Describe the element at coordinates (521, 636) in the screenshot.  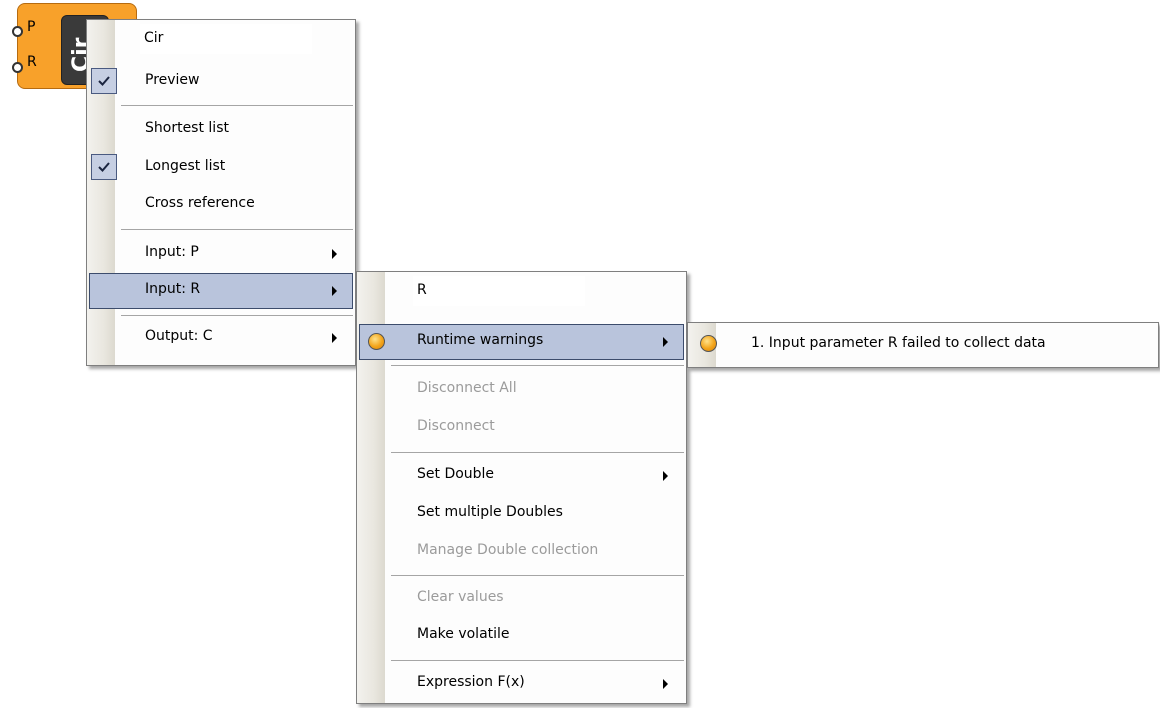
I see `menu-item-make-volatile: Make volatile` at that location.